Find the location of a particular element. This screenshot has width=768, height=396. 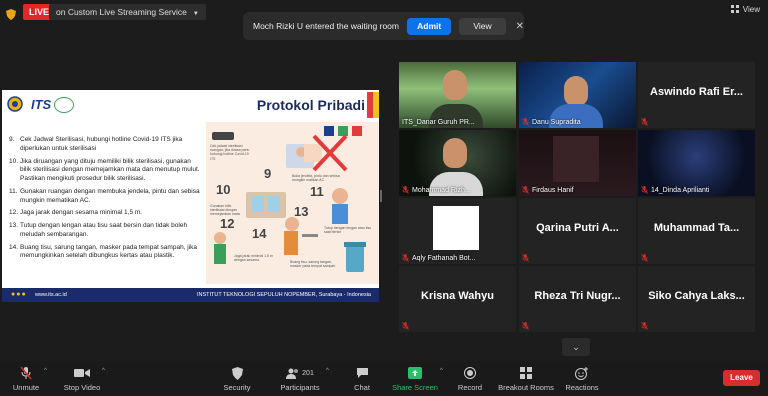

stream-target-dropdown: on Custom Live Streaming Service ▼ is located at coordinates (127, 12).